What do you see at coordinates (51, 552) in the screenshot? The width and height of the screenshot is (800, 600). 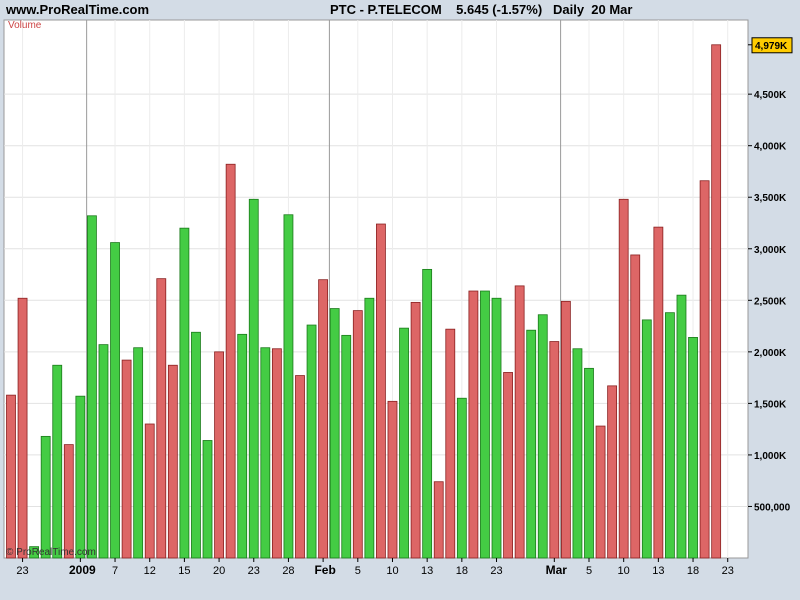 I see `copyright-text: © ProRealTime.com` at bounding box center [51, 552].